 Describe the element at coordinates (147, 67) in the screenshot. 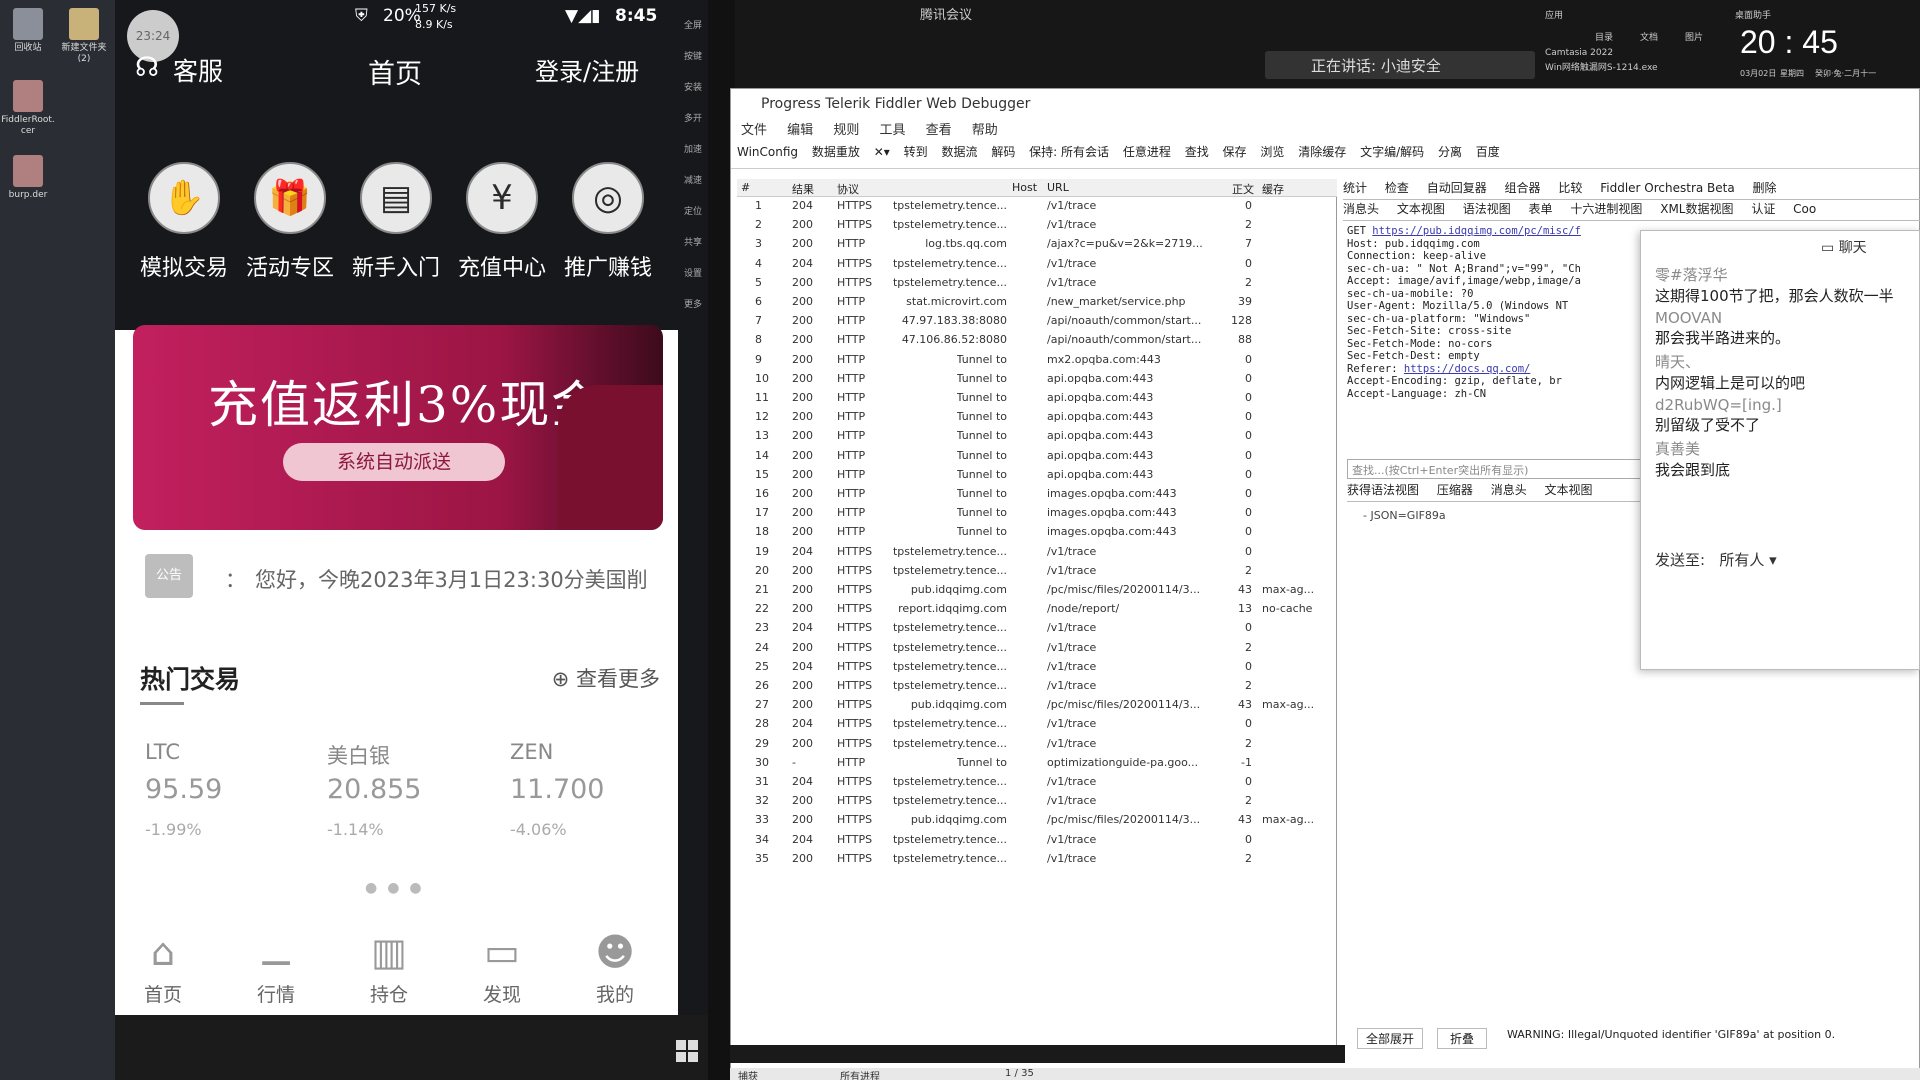

I see `headset-icon: ☊` at that location.